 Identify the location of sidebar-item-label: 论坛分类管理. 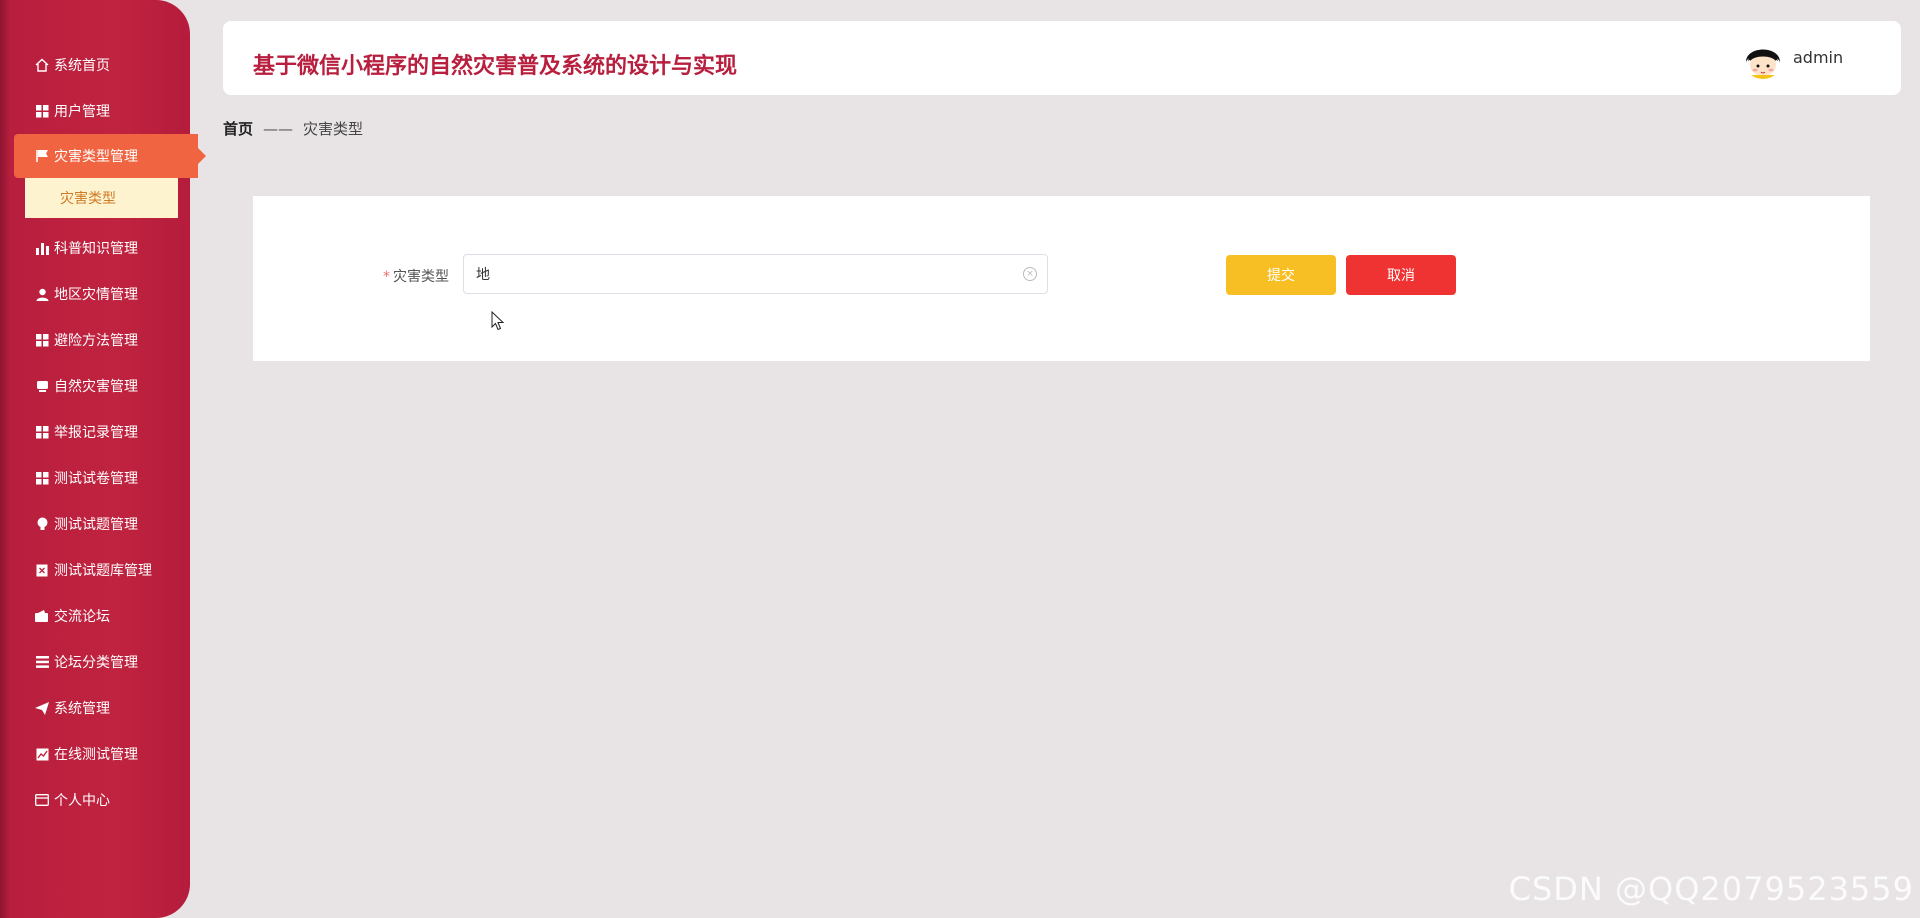
(96, 663).